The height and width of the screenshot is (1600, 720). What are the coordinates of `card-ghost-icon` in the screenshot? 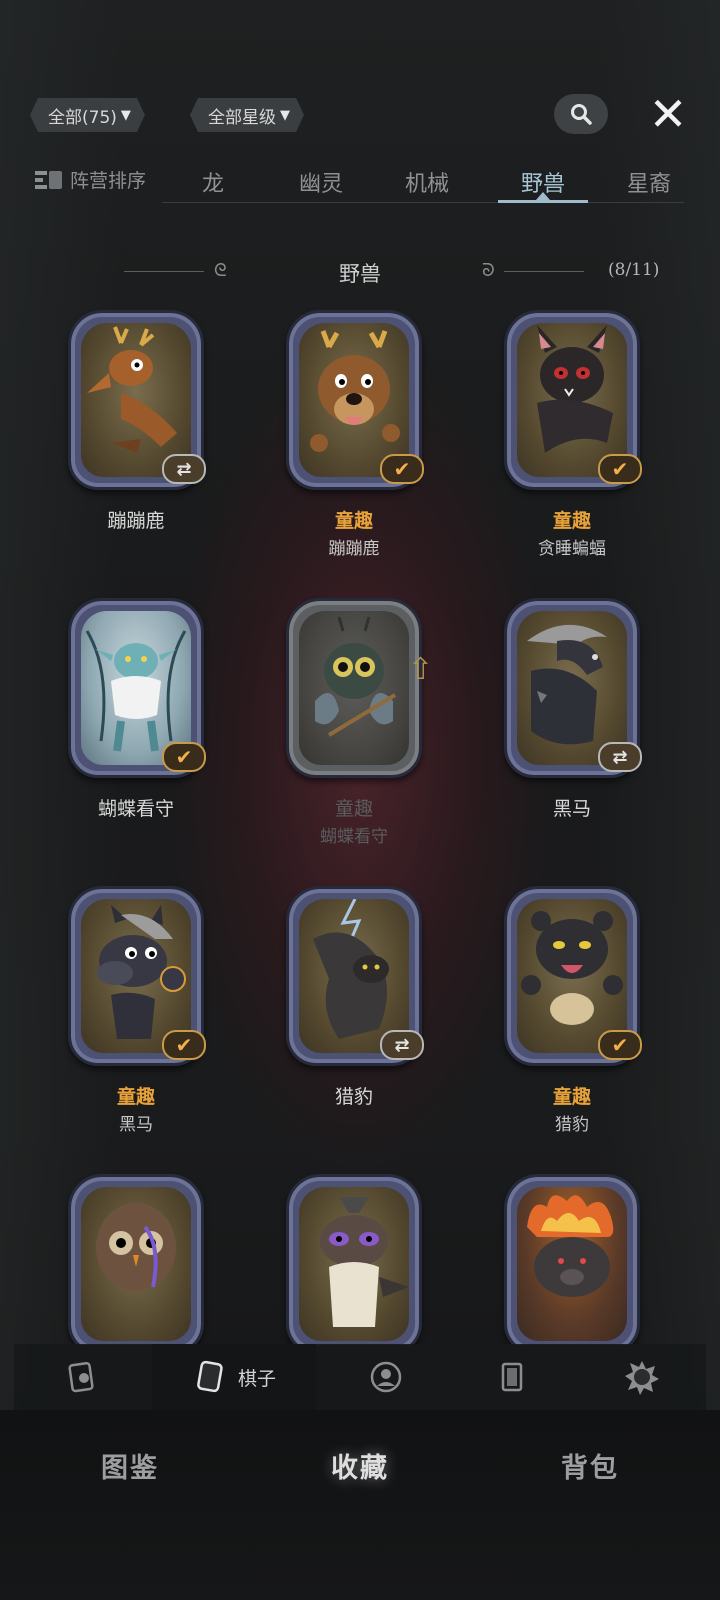 It's located at (81, 1377).